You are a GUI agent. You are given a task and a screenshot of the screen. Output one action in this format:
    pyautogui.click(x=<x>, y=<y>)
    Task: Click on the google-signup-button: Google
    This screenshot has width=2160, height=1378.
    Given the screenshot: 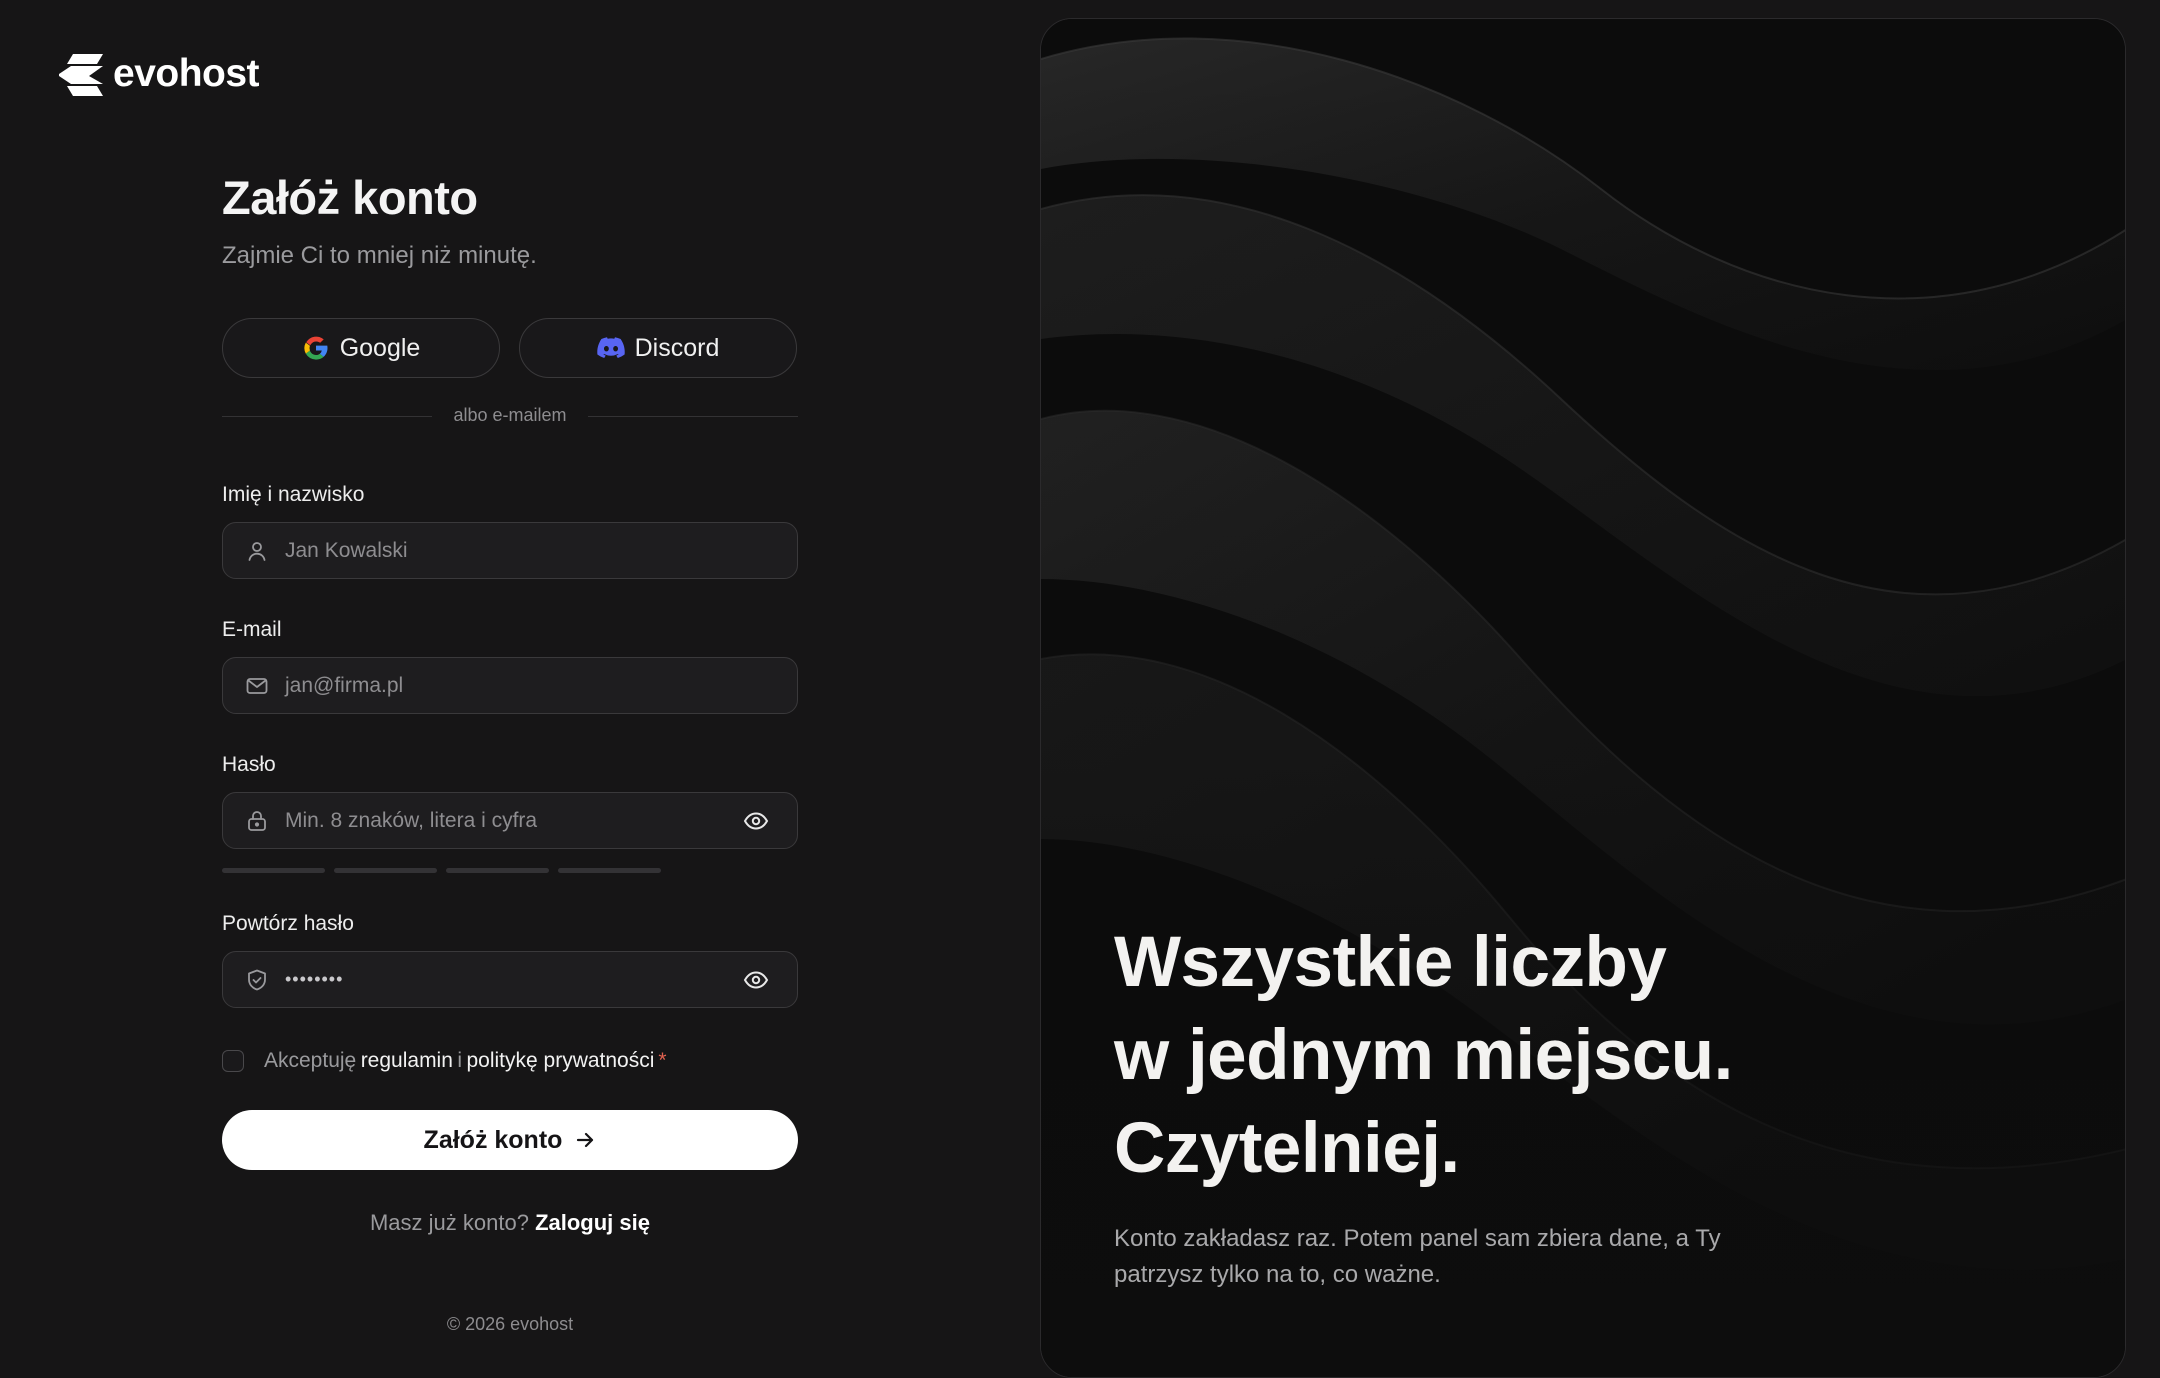 What is the action you would take?
    pyautogui.click(x=361, y=348)
    